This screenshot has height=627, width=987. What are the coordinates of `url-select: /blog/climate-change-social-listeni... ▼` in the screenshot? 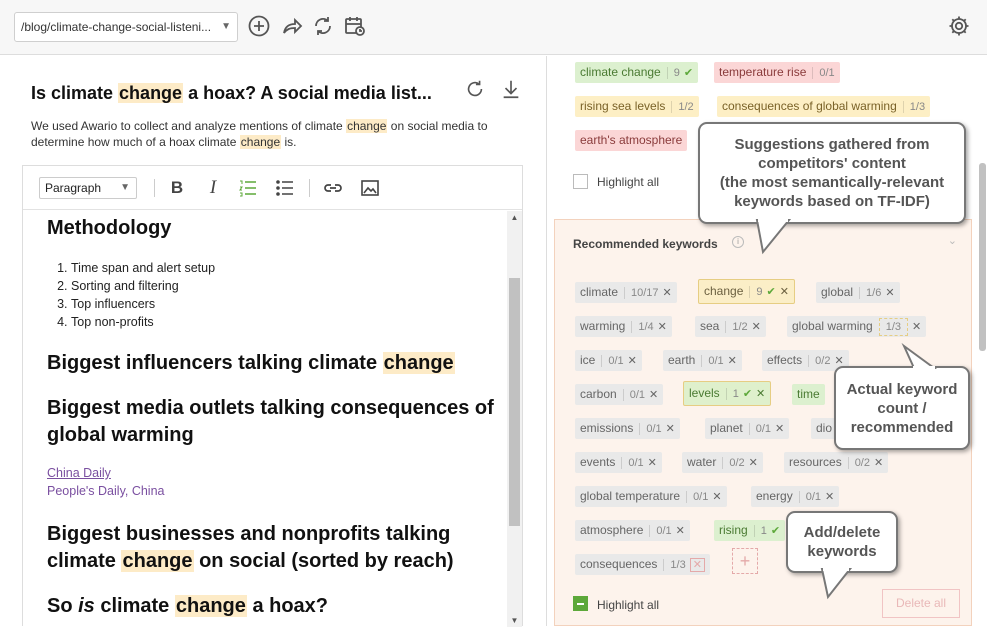 It's located at (126, 27).